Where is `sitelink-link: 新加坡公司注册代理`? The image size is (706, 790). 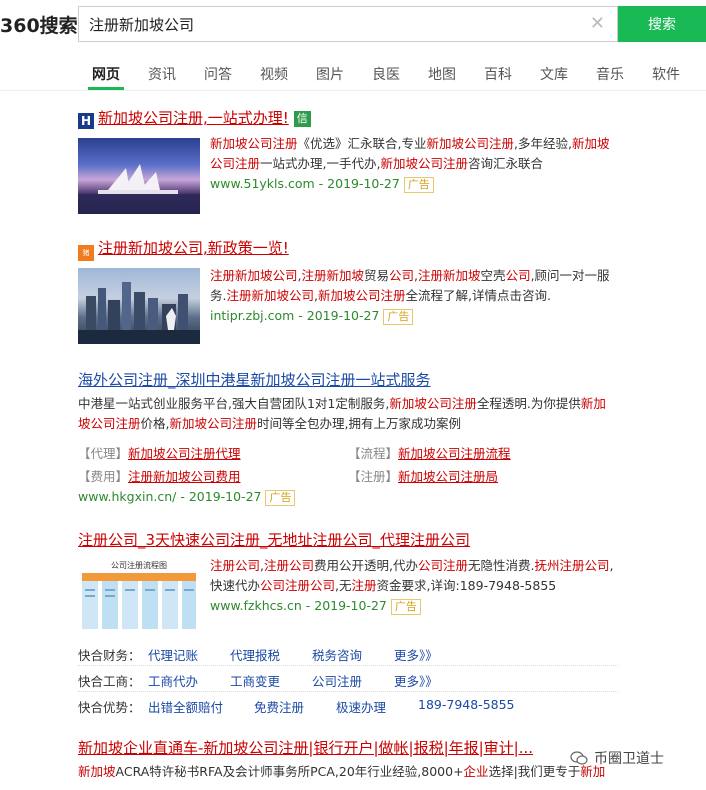 sitelink-link: 新加坡公司注册代理 is located at coordinates (184, 453).